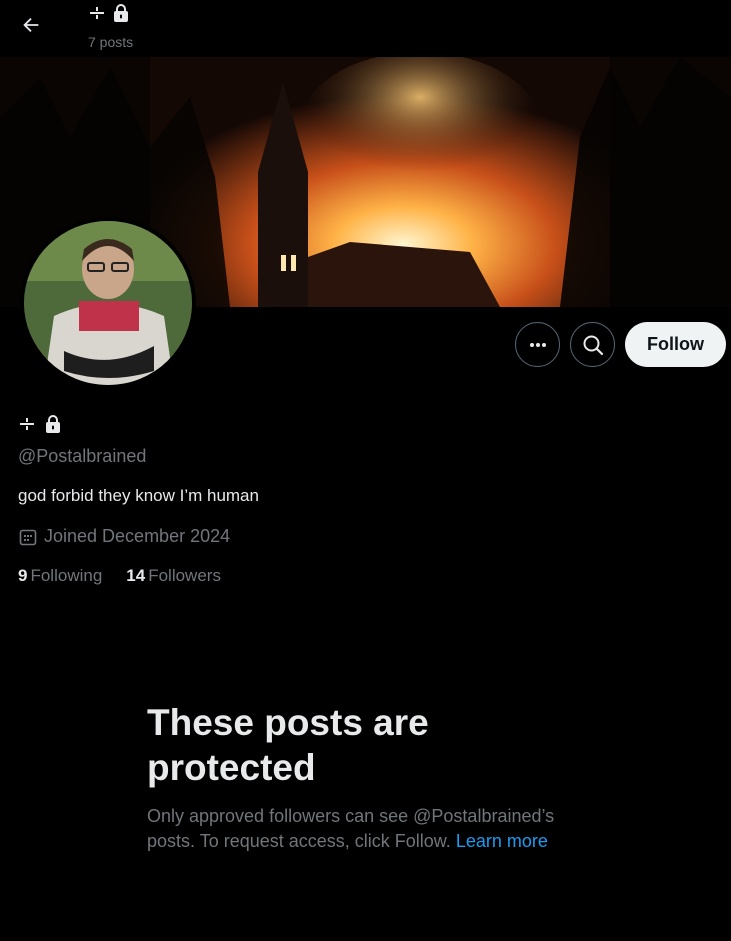  I want to click on more-options-button, so click(537, 344).